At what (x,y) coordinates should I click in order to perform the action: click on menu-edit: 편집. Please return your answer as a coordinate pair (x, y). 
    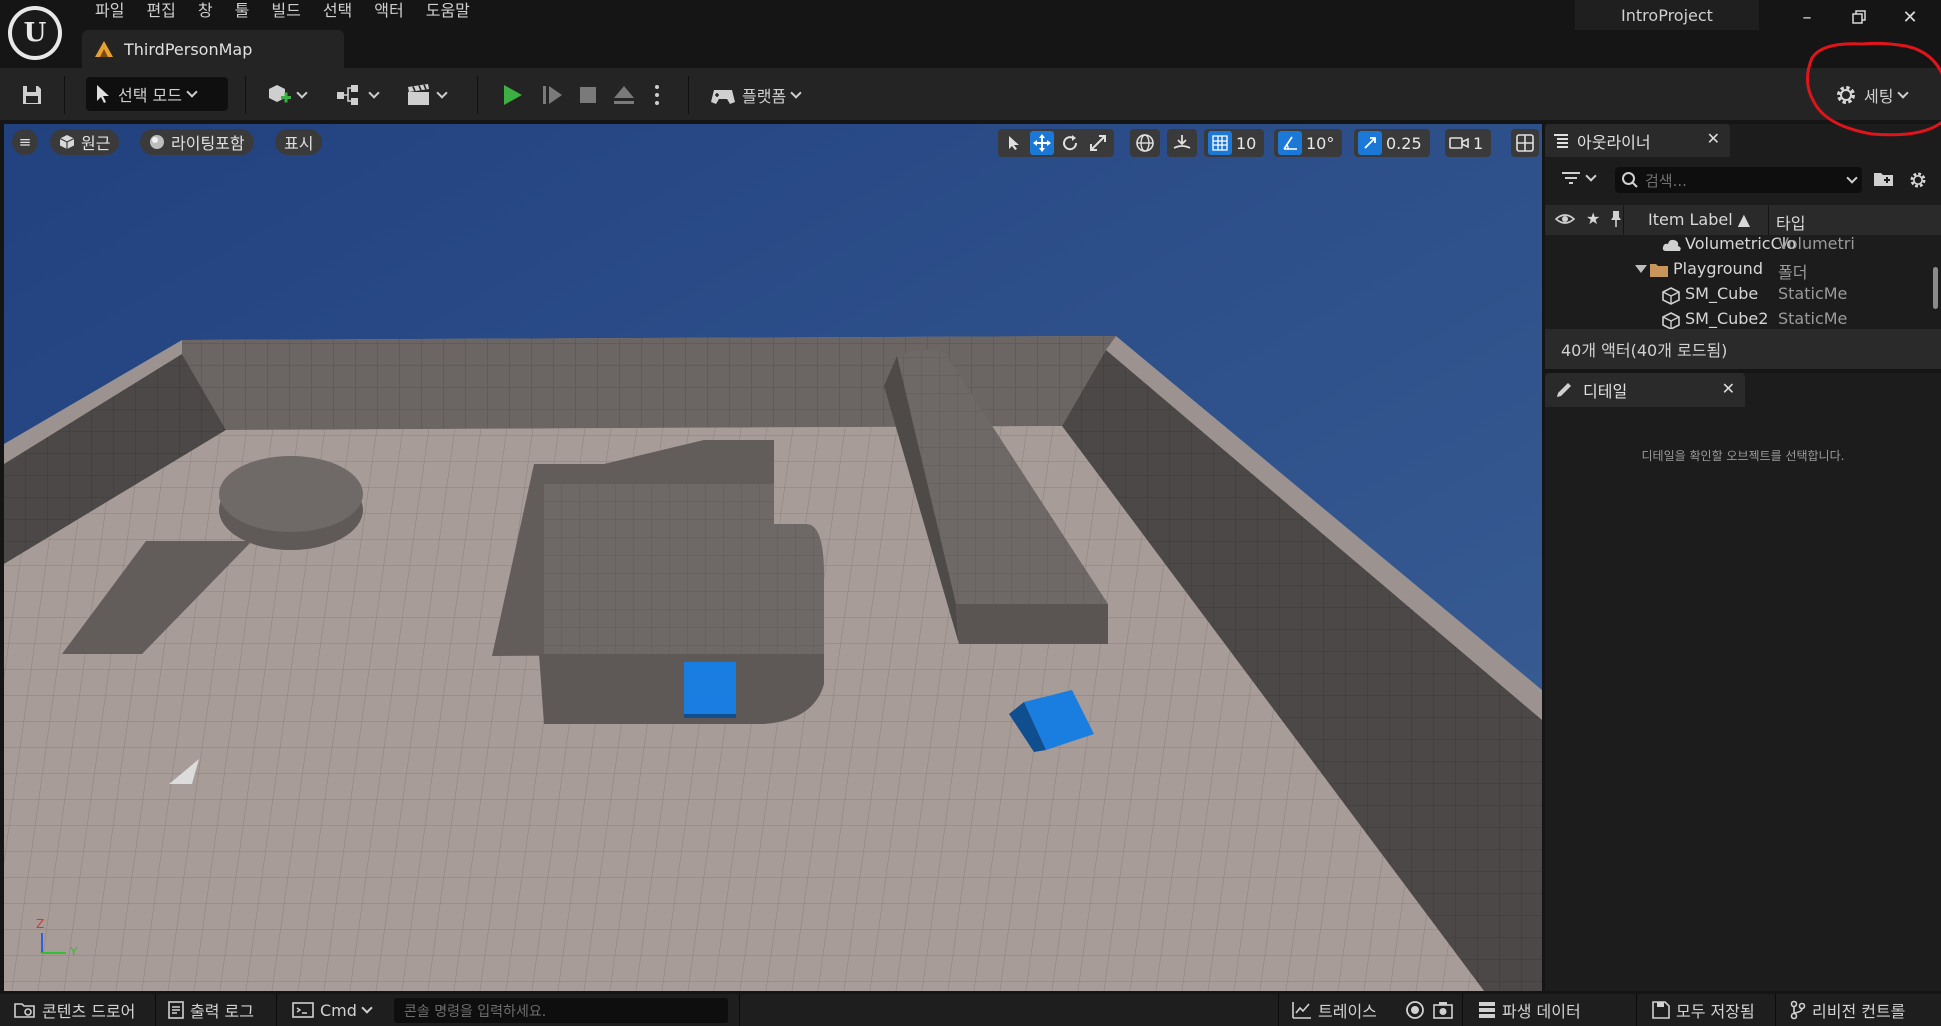
    Looking at the image, I should click on (160, 12).